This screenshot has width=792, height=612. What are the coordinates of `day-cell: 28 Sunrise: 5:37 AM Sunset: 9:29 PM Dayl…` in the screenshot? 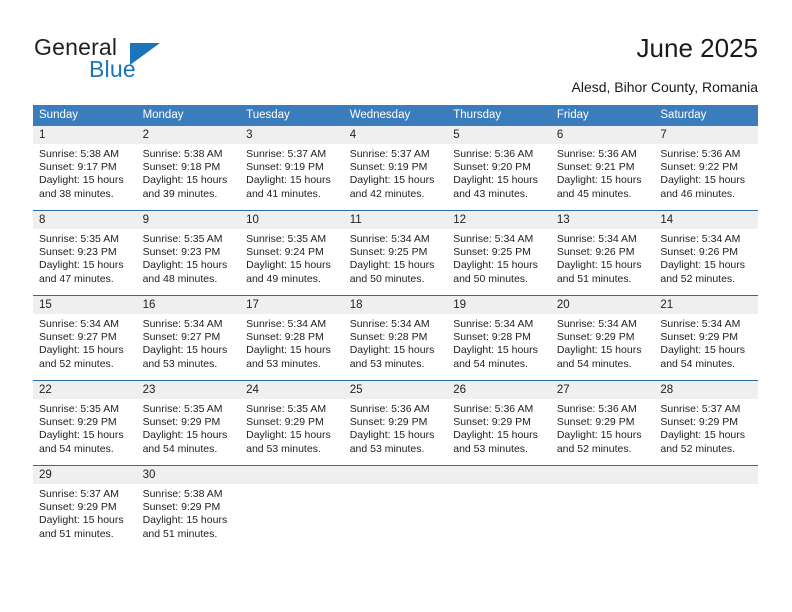 It's located at (706, 423).